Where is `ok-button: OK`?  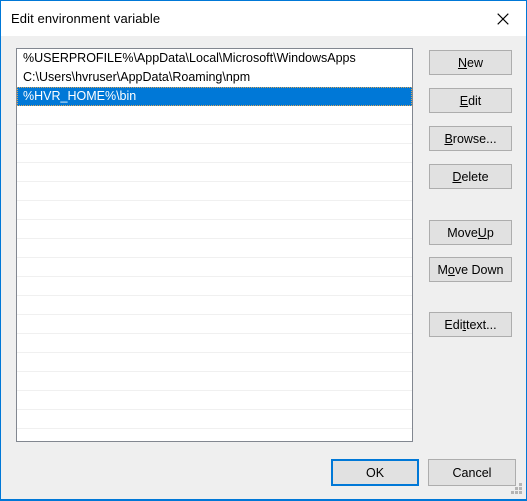 ok-button: OK is located at coordinates (375, 472).